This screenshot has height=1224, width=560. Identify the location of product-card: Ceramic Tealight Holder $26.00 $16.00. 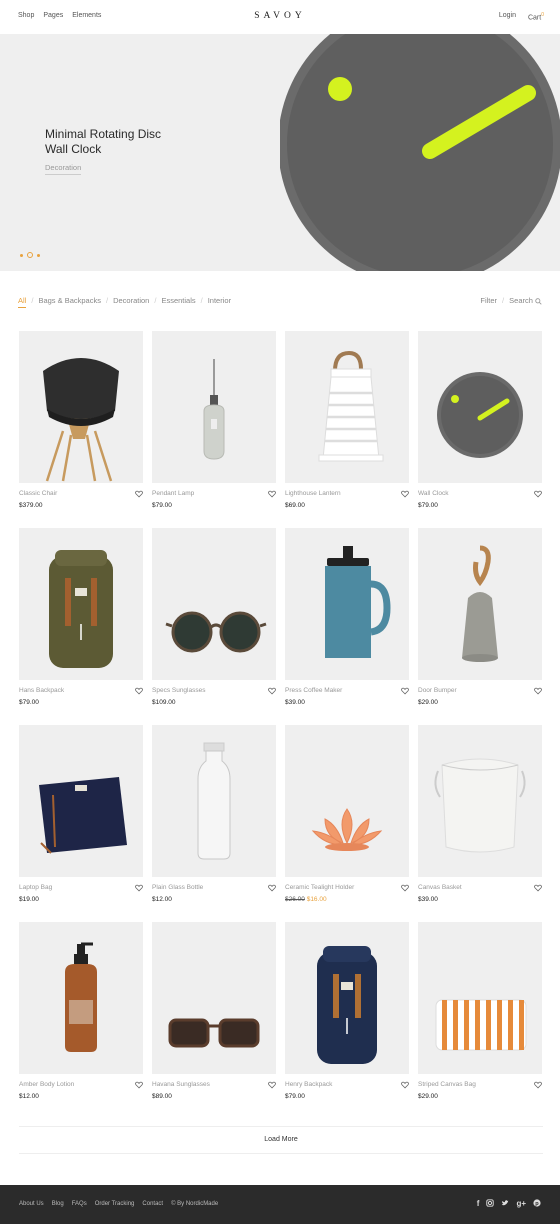
(347, 816).